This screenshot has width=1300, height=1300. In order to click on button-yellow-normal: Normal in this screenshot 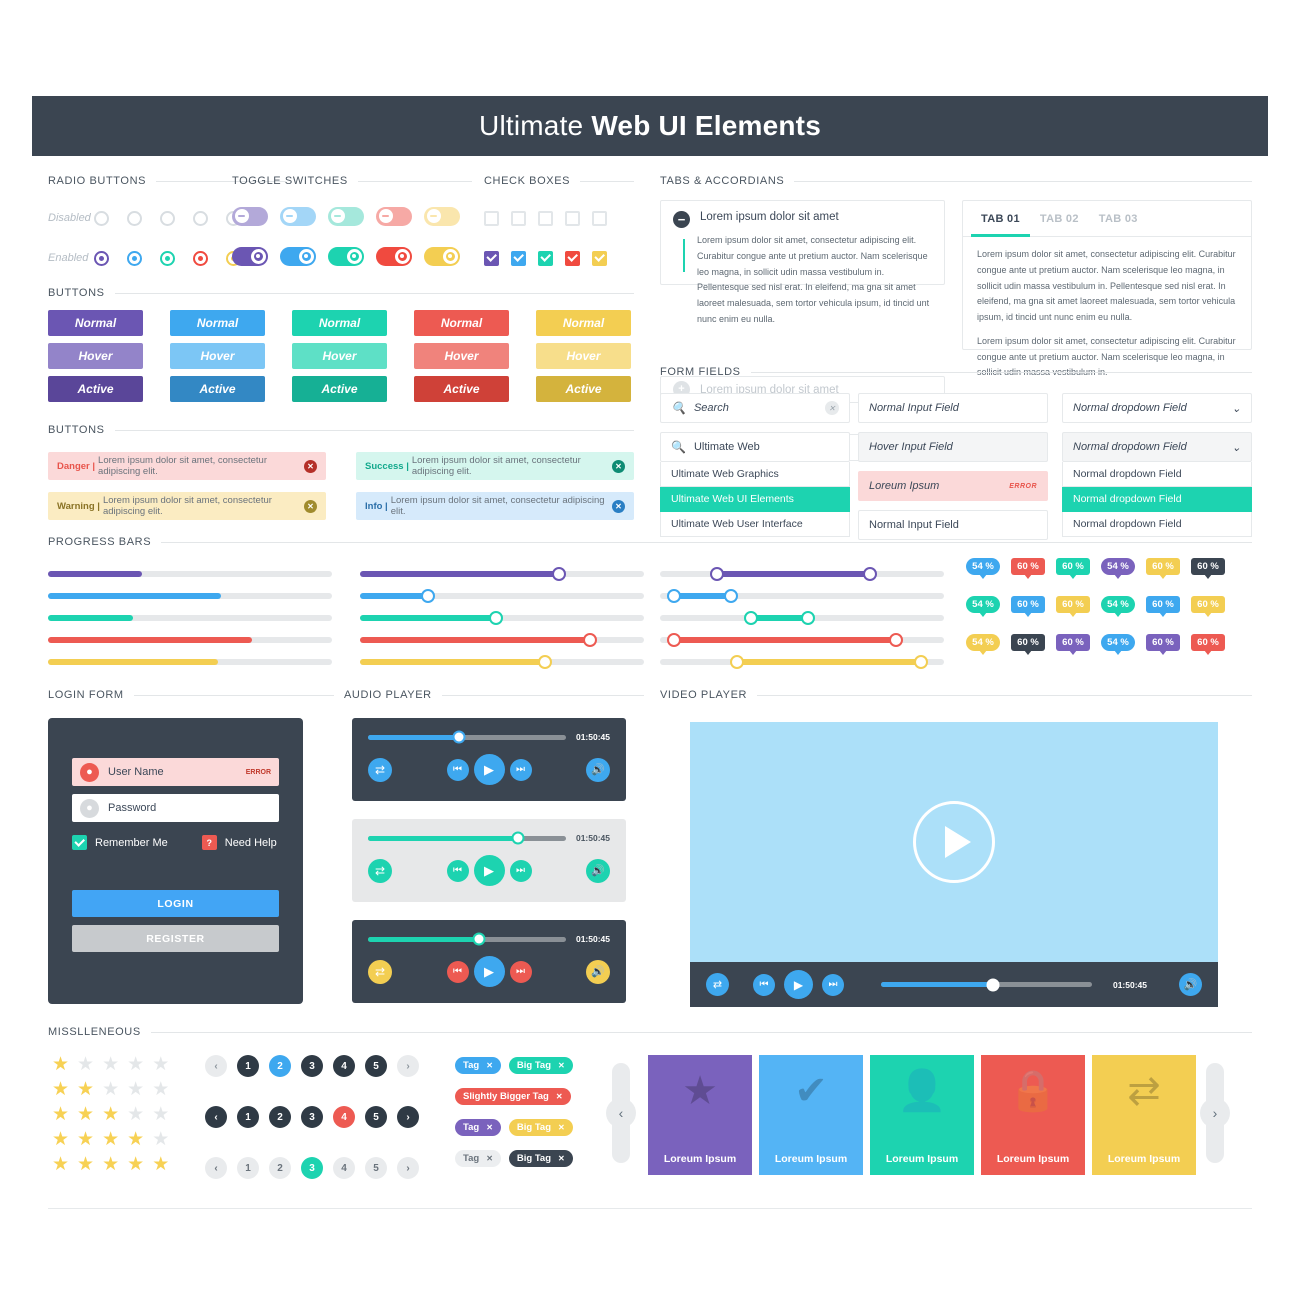, I will do `click(583, 323)`.